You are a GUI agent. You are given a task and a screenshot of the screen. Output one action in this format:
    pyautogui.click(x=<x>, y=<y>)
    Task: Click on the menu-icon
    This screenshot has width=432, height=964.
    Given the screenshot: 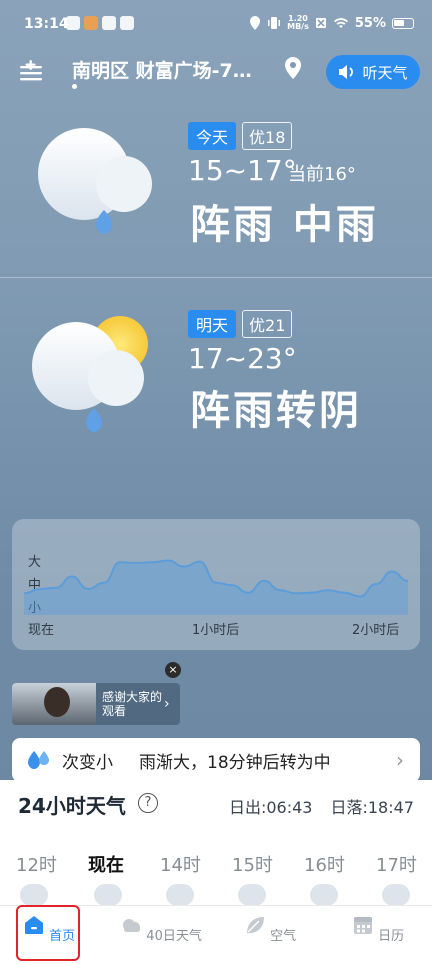 What is the action you would take?
    pyautogui.click(x=32, y=71)
    